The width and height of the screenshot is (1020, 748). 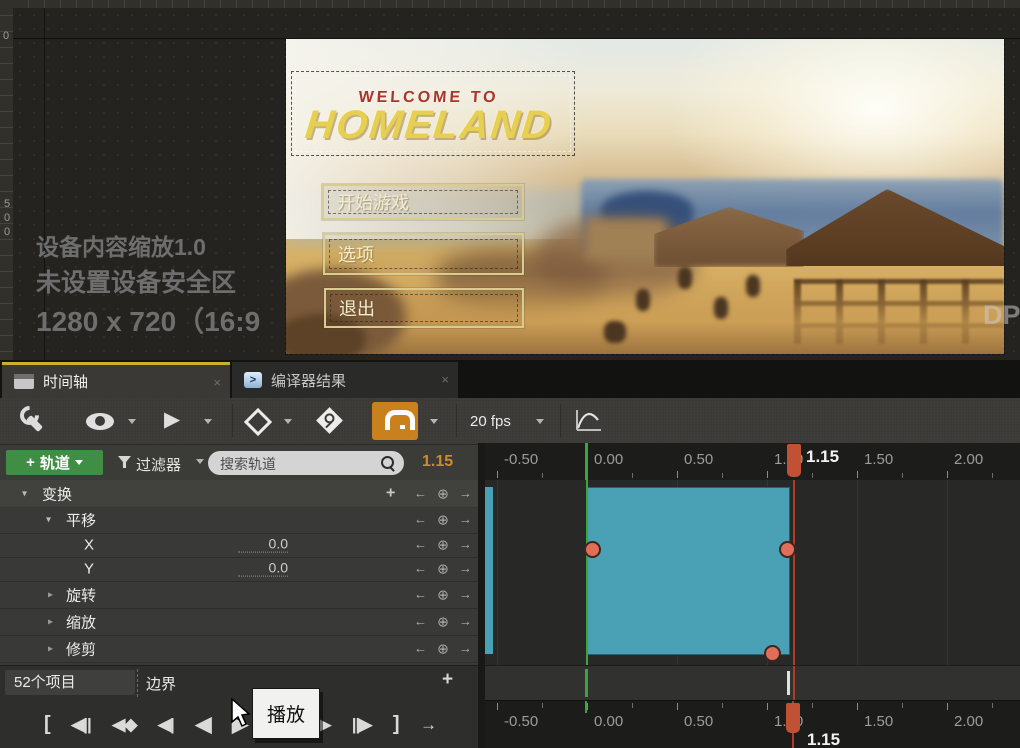 What do you see at coordinates (396, 724) in the screenshot?
I see `to-end-button: ]` at bounding box center [396, 724].